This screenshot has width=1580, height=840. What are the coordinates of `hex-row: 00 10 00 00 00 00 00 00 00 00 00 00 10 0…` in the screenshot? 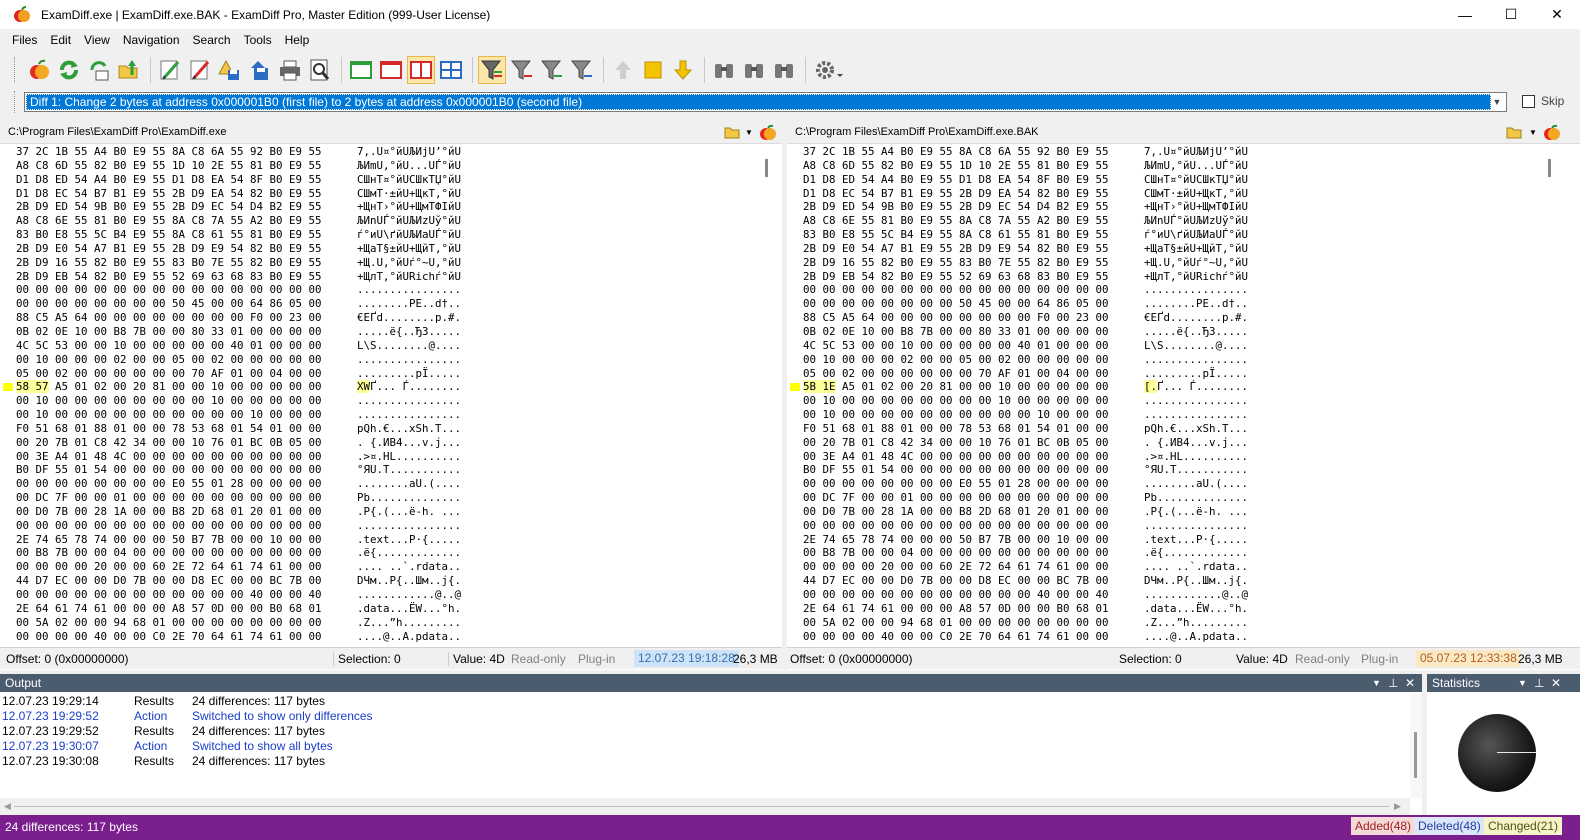 It's located at (1183, 415).